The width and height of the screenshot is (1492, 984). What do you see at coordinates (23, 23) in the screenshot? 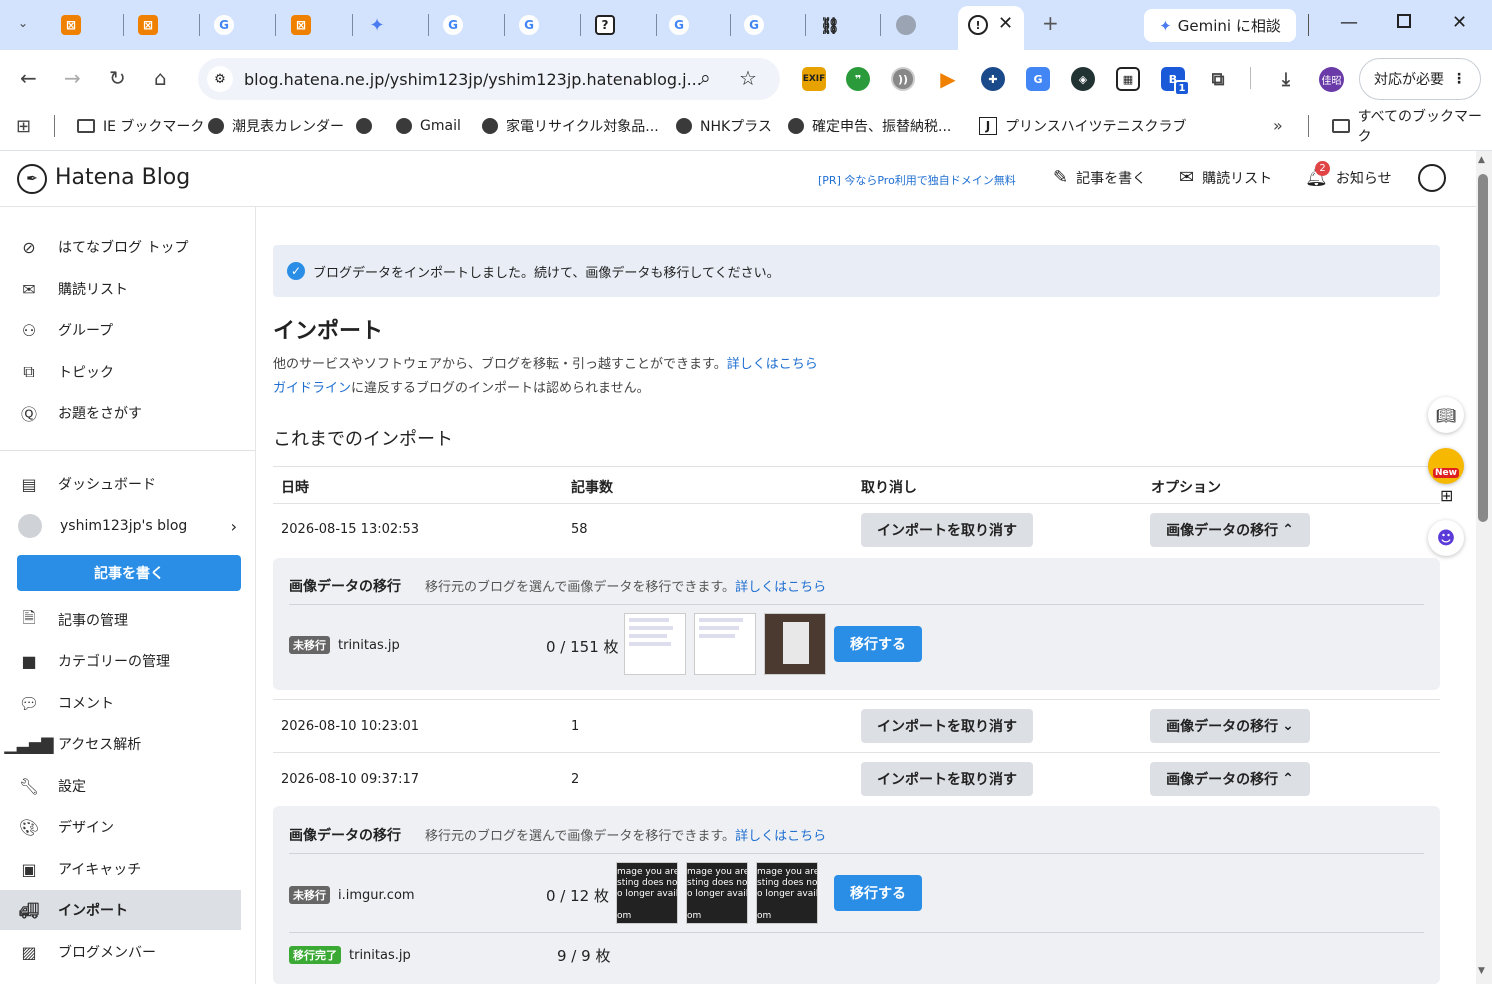
I see `tab-search-chevron-icon: ⌄` at bounding box center [23, 23].